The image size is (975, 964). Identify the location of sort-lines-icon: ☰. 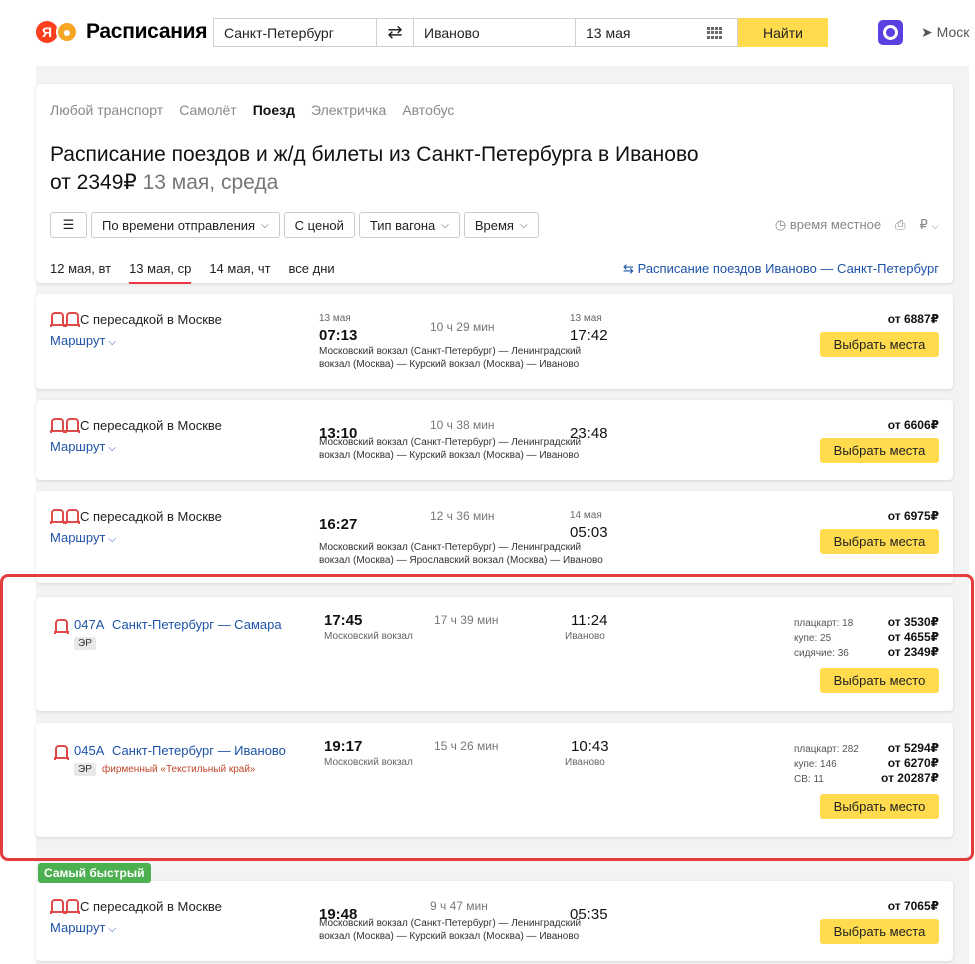
(68, 224).